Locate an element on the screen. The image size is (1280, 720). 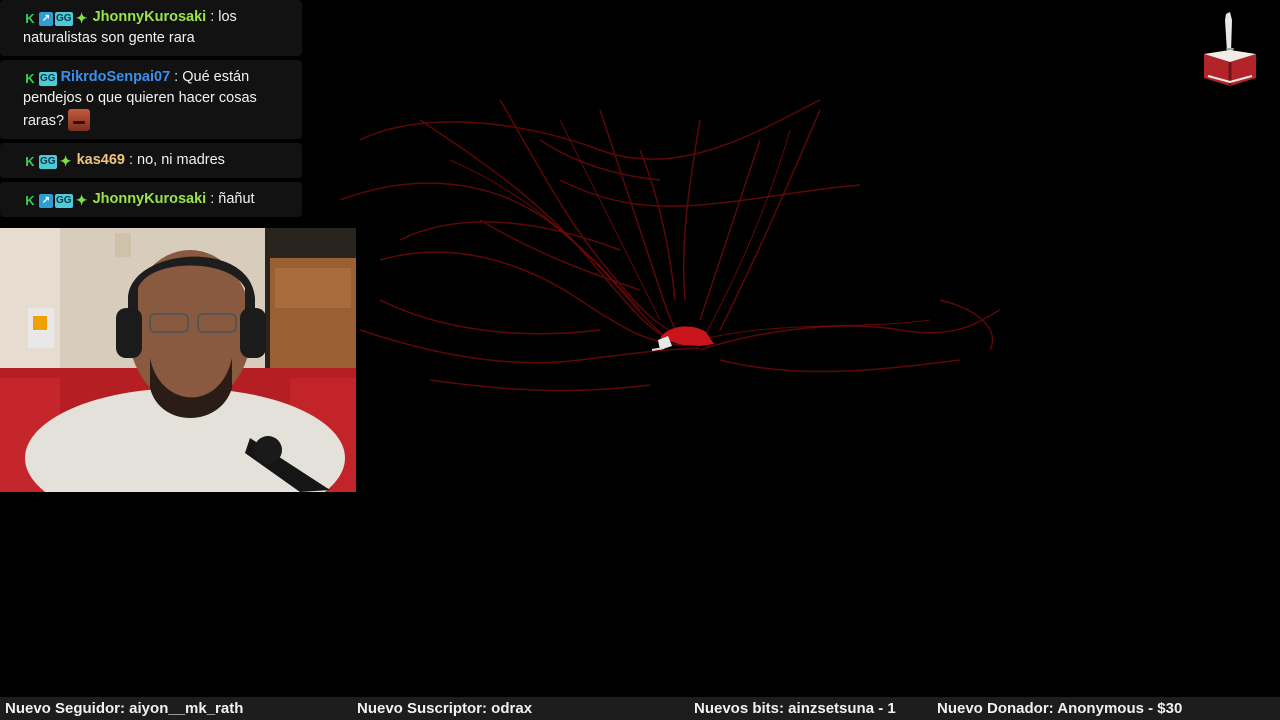
chat-message: K GG ✦ kas469 : no, ni madres is located at coordinates (151, 160).